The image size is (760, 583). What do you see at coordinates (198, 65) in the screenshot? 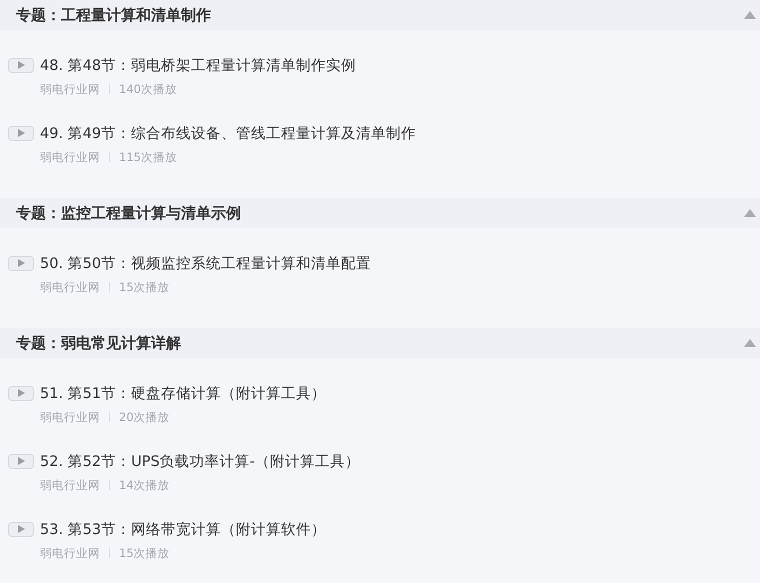
I see `lesson-title: 48. 第48节：弱电桥架工程量计算清单制作实例` at bounding box center [198, 65].